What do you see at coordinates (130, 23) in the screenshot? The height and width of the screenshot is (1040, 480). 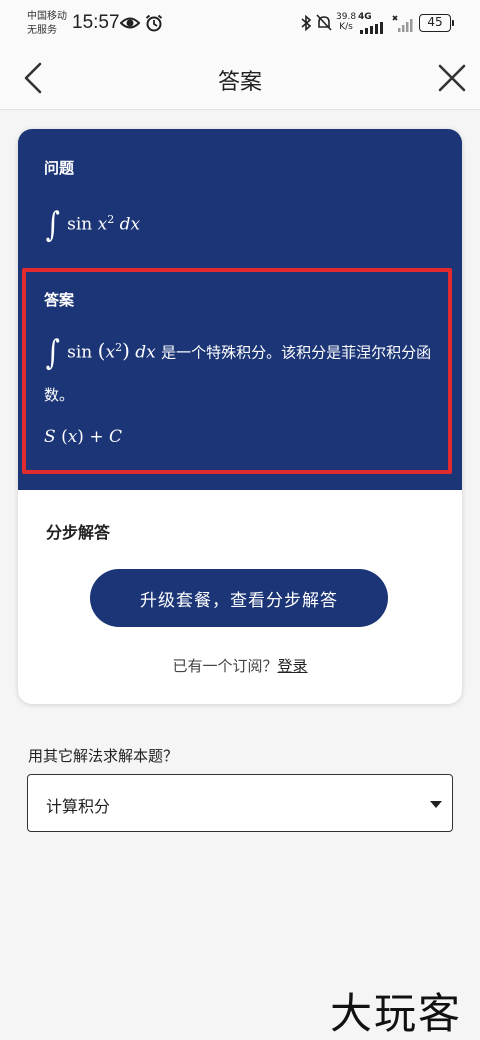 I see `eye-icon` at bounding box center [130, 23].